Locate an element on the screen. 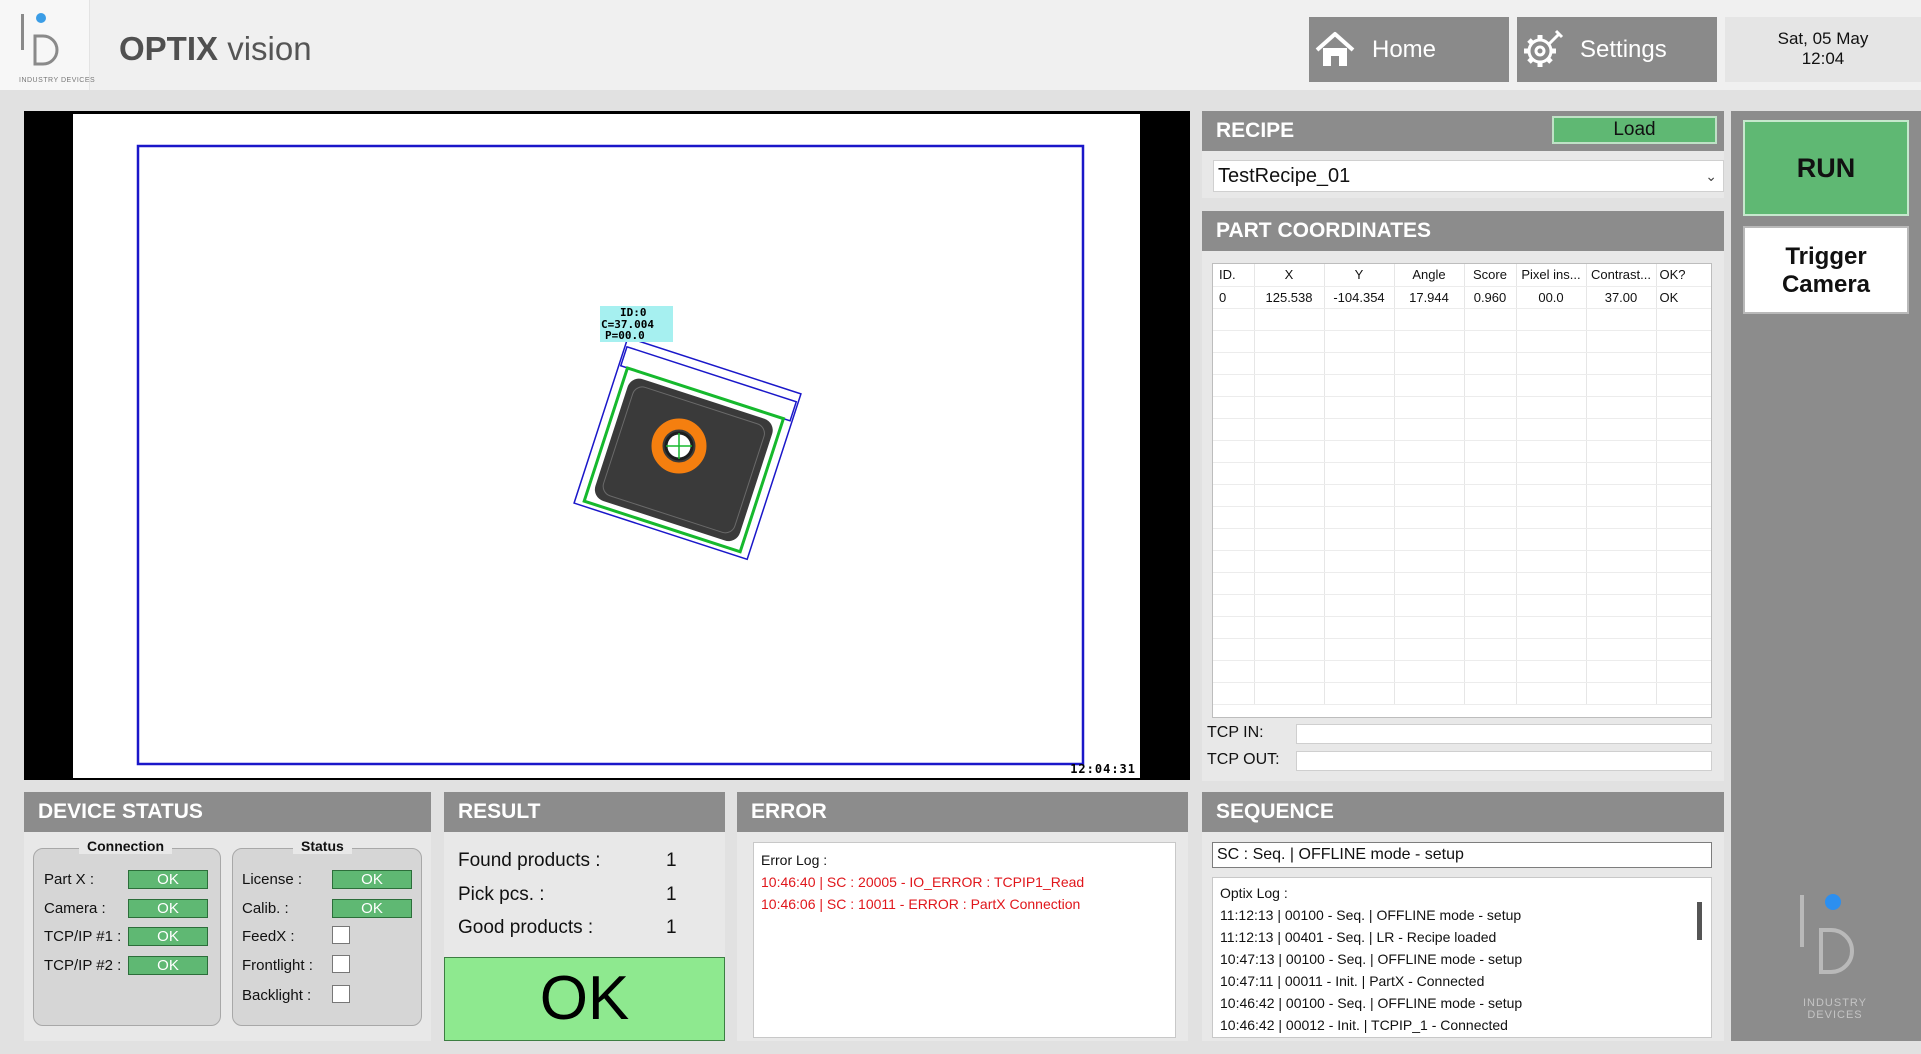 This screenshot has height=1054, width=1921. cell-contrast: 37.00 is located at coordinates (1621, 297).